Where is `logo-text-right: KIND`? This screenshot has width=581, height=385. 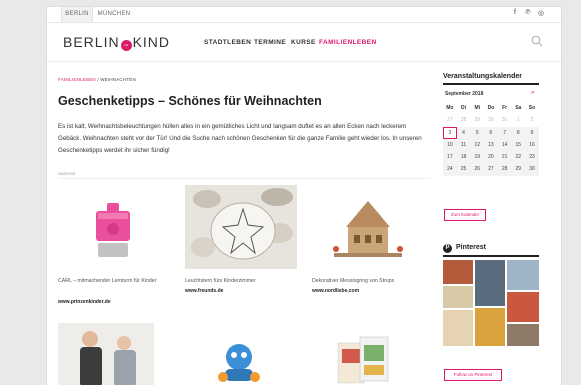 logo-text-right: KIND is located at coordinates (151, 42).